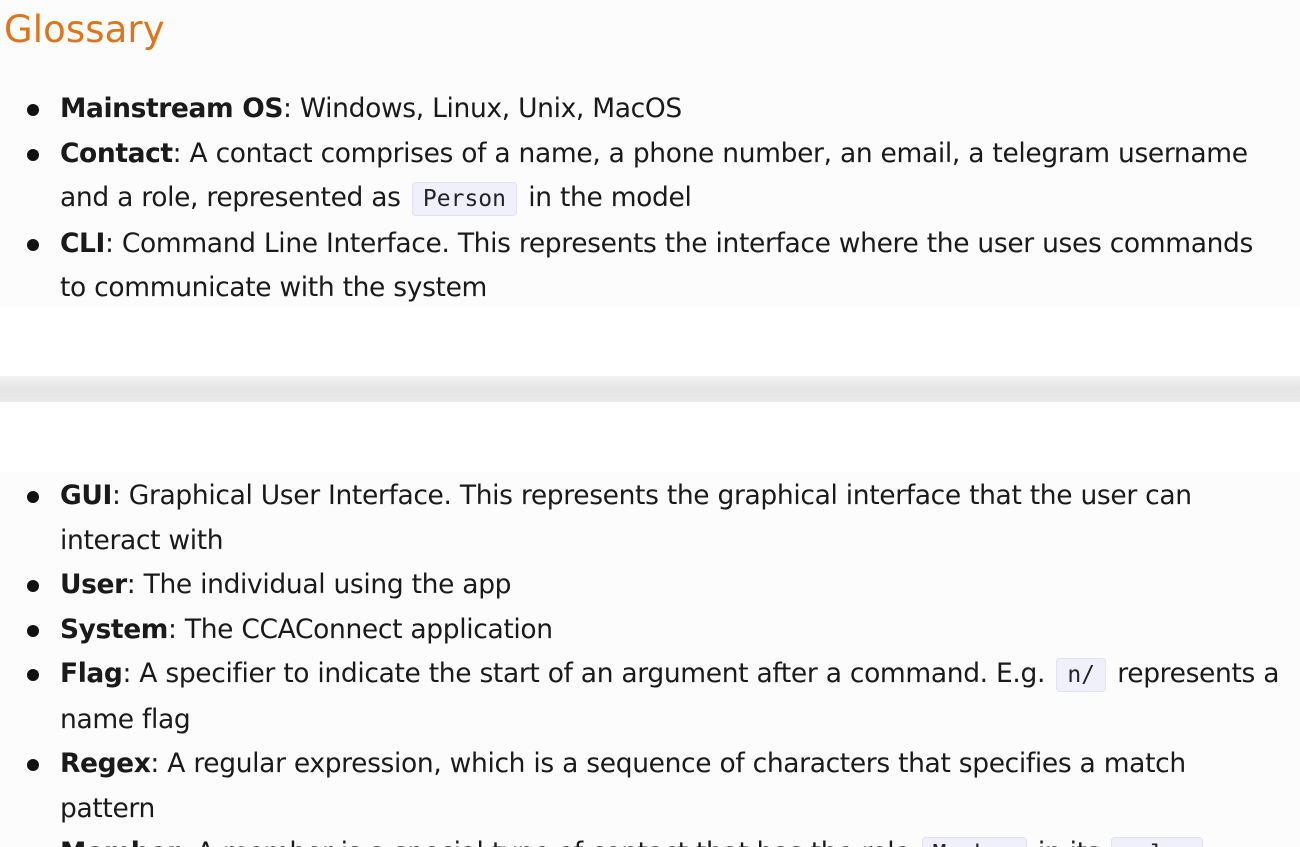 The width and height of the screenshot is (1300, 847). Describe the element at coordinates (1081, 675) in the screenshot. I see `inline-code-name-flag: n/` at that location.